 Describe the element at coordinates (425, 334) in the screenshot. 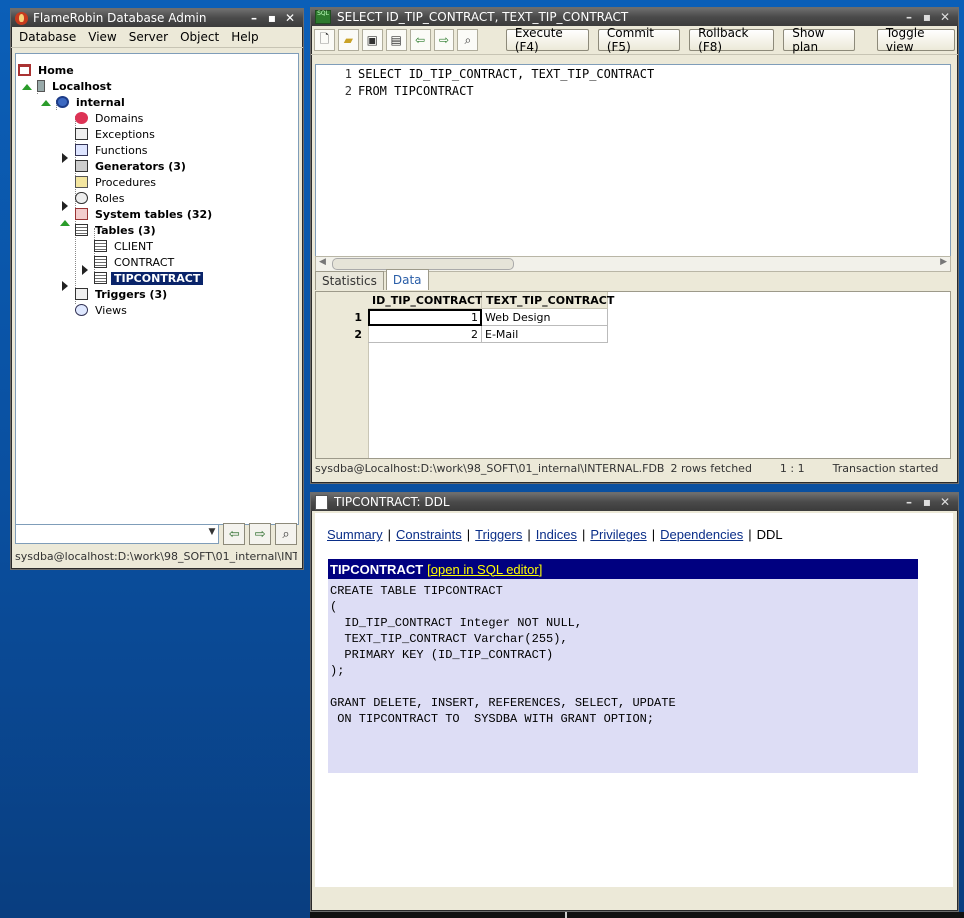

I see `table-cell: 2` at that location.